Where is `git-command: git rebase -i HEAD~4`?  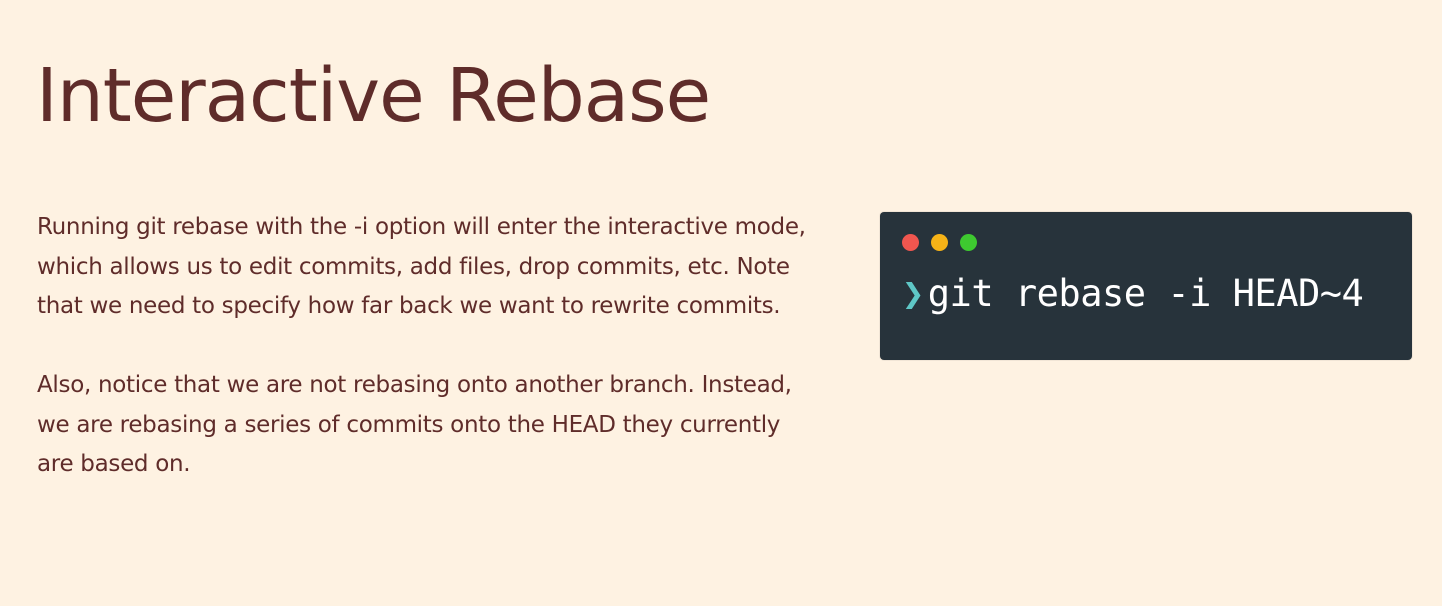 git-command: git rebase -i HEAD~4 is located at coordinates (1145, 293).